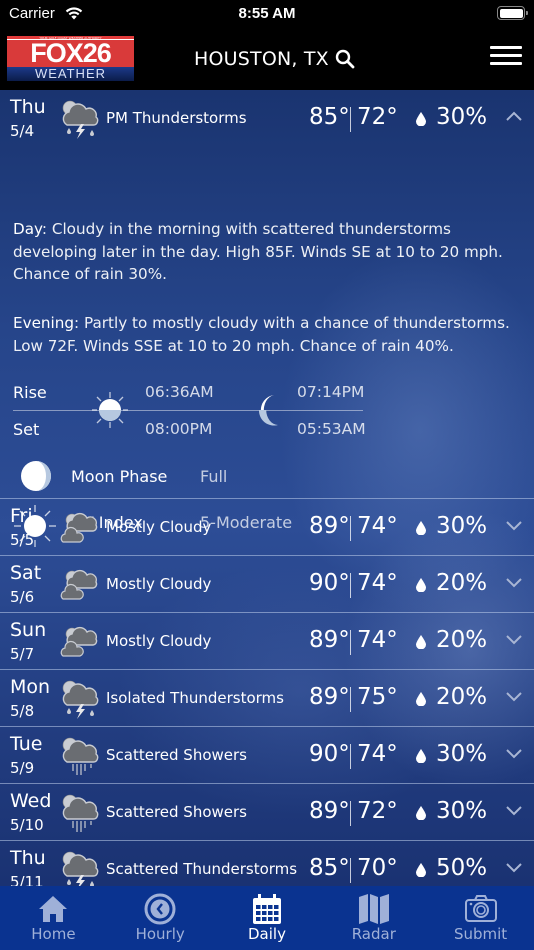 The height and width of the screenshot is (950, 534). What do you see at coordinates (22, 711) in the screenshot?
I see `day-date: 5/8` at bounding box center [22, 711].